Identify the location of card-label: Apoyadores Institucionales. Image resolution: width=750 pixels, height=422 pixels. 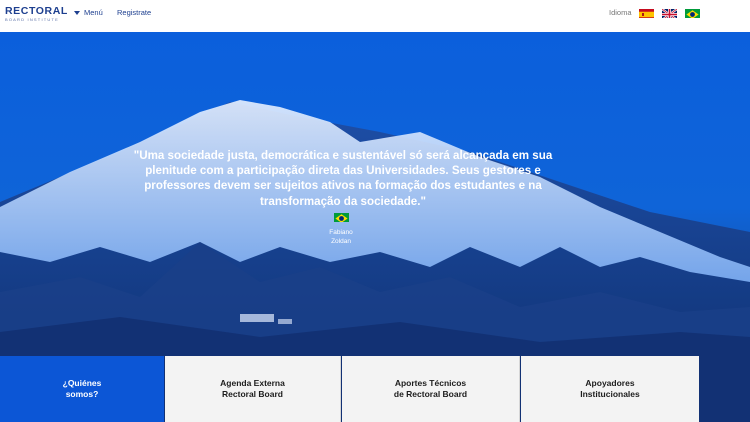
(610, 388).